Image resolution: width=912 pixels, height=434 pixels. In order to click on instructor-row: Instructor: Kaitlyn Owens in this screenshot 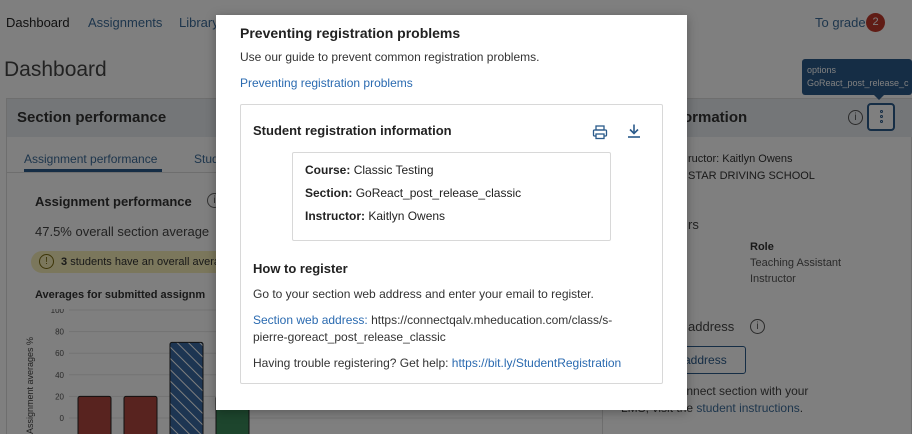, I will do `click(375, 216)`.